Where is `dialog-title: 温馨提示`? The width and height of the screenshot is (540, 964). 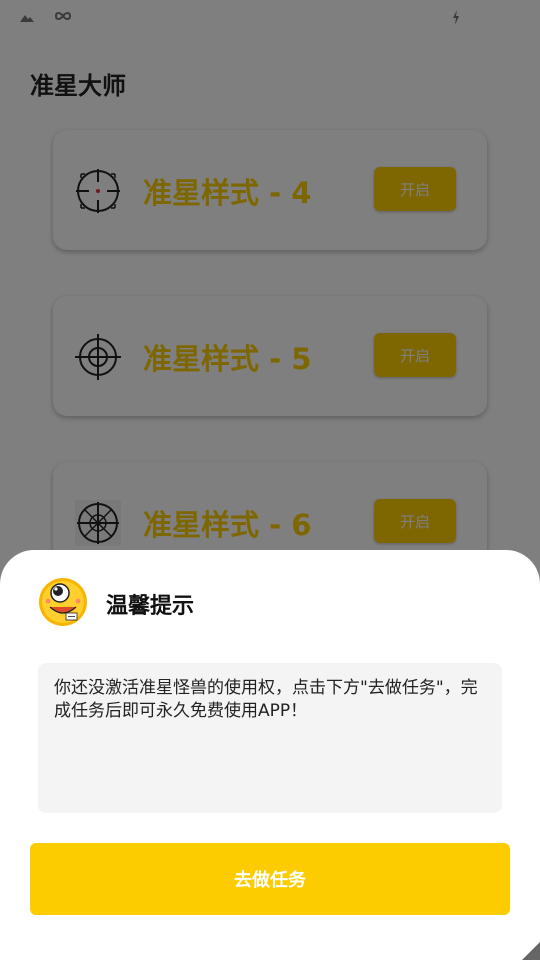
dialog-title: 温馨提示 is located at coordinates (150, 606).